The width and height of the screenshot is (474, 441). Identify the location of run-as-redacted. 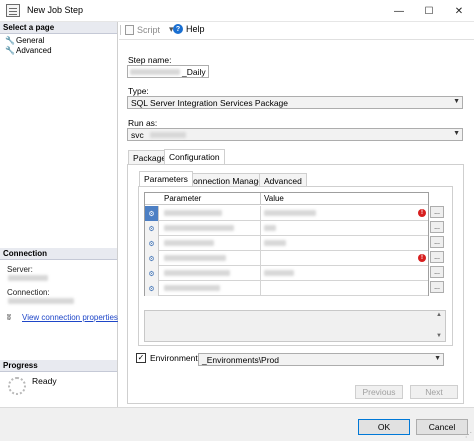
(168, 135).